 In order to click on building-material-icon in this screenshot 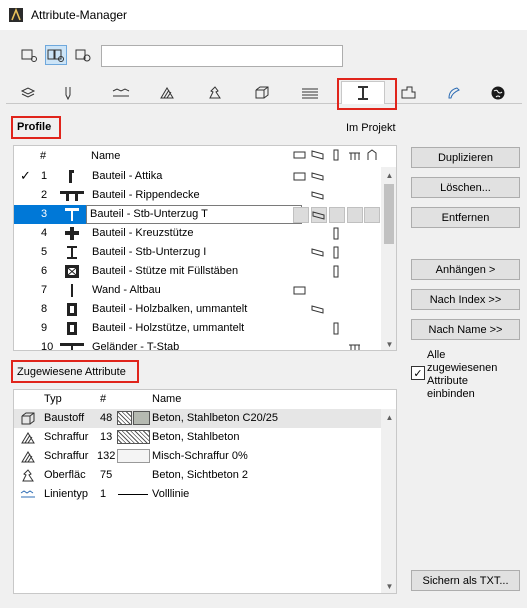, I will do `click(262, 92)`.